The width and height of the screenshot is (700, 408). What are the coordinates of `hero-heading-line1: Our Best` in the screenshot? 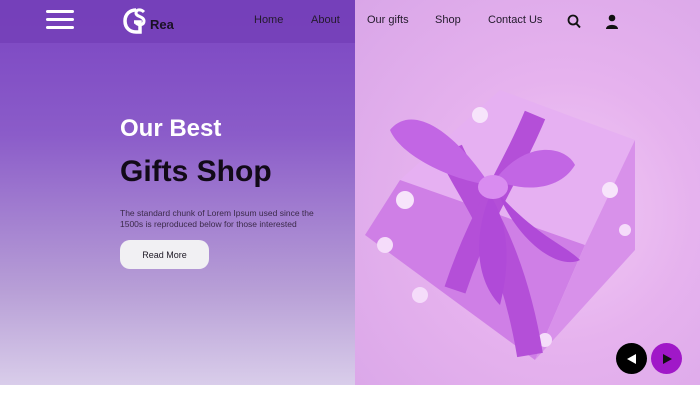 It's located at (171, 128).